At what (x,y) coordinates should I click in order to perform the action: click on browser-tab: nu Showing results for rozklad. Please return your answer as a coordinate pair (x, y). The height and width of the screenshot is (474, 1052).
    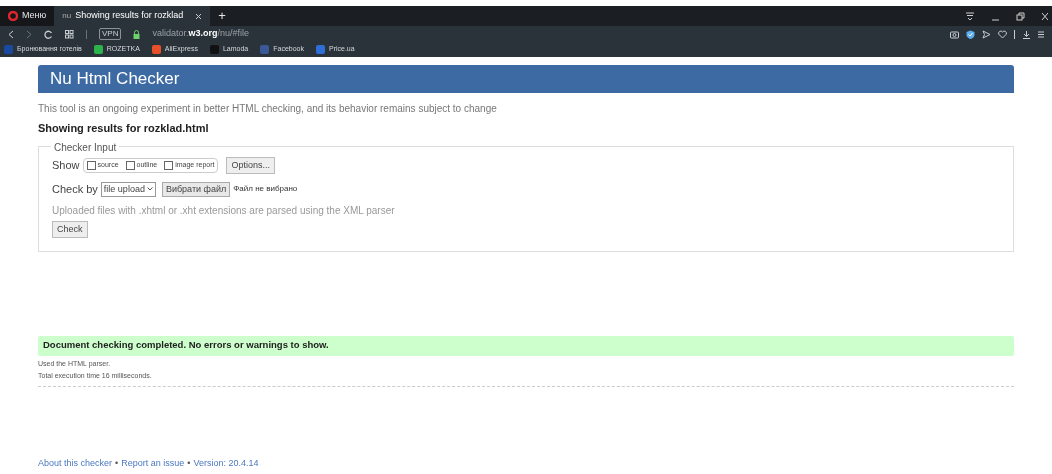
    Looking at the image, I should click on (132, 16).